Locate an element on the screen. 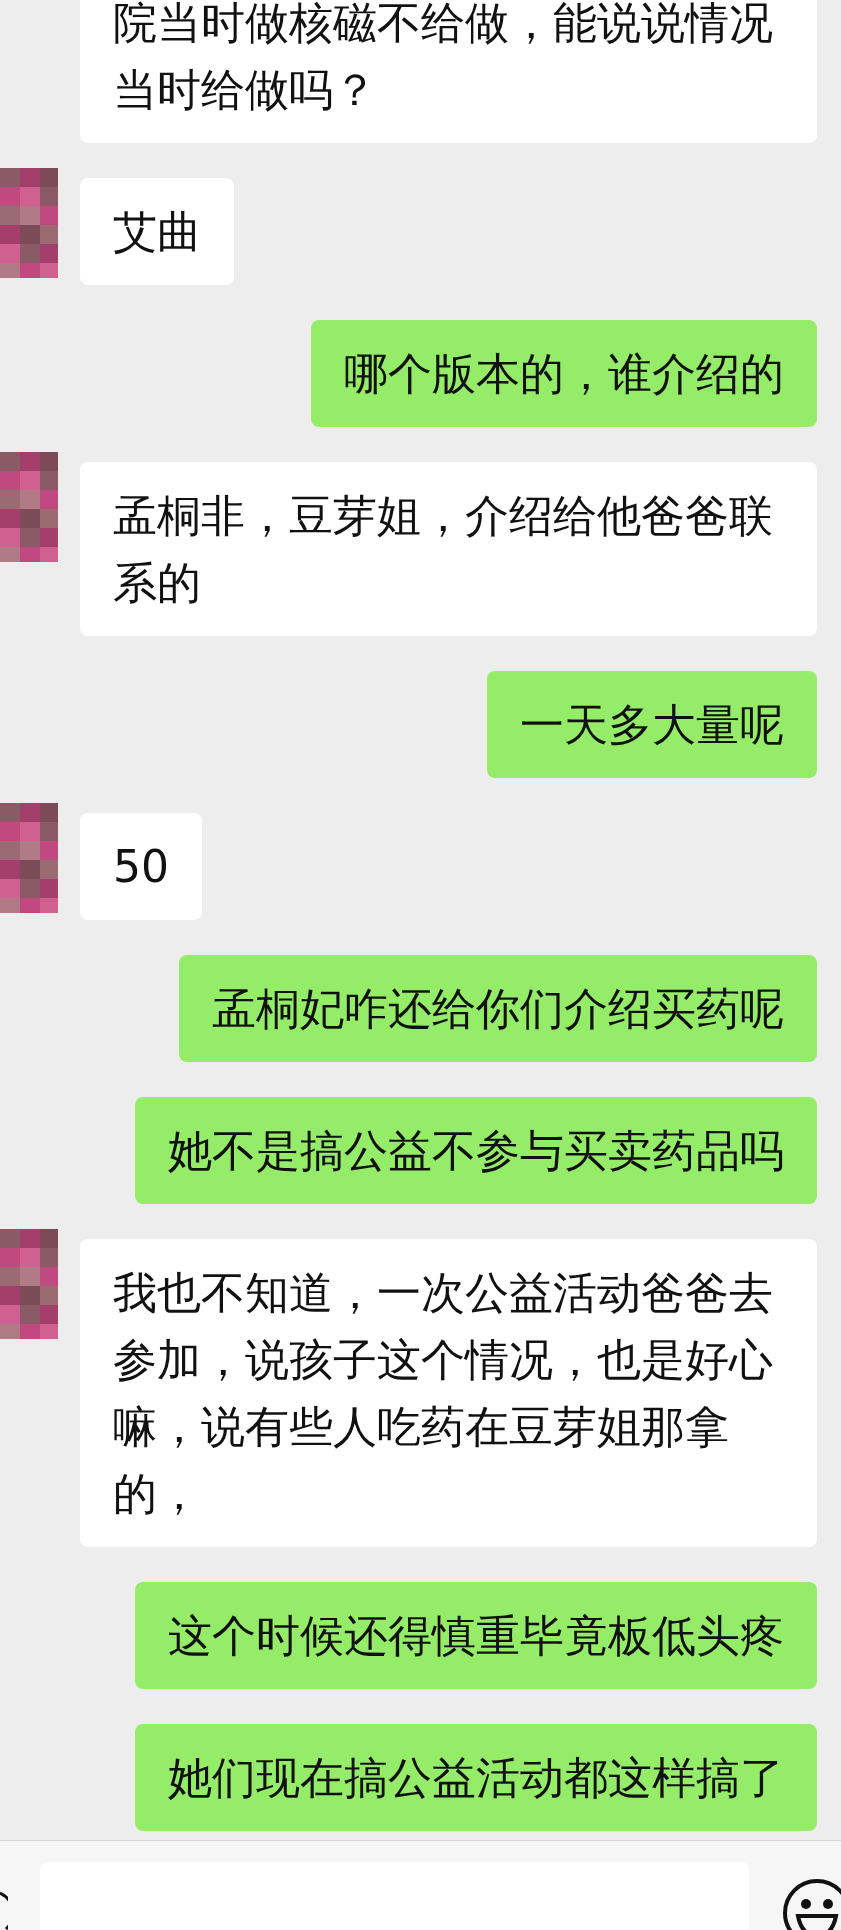 This screenshot has width=841, height=1930. received-message-bubble: 我也不知道，一次公益活动爸爸去参加，说孩子这个情况，也是好心嘛，说有些人吃药在豆芽姐那拿的， is located at coordinates (448, 1393).